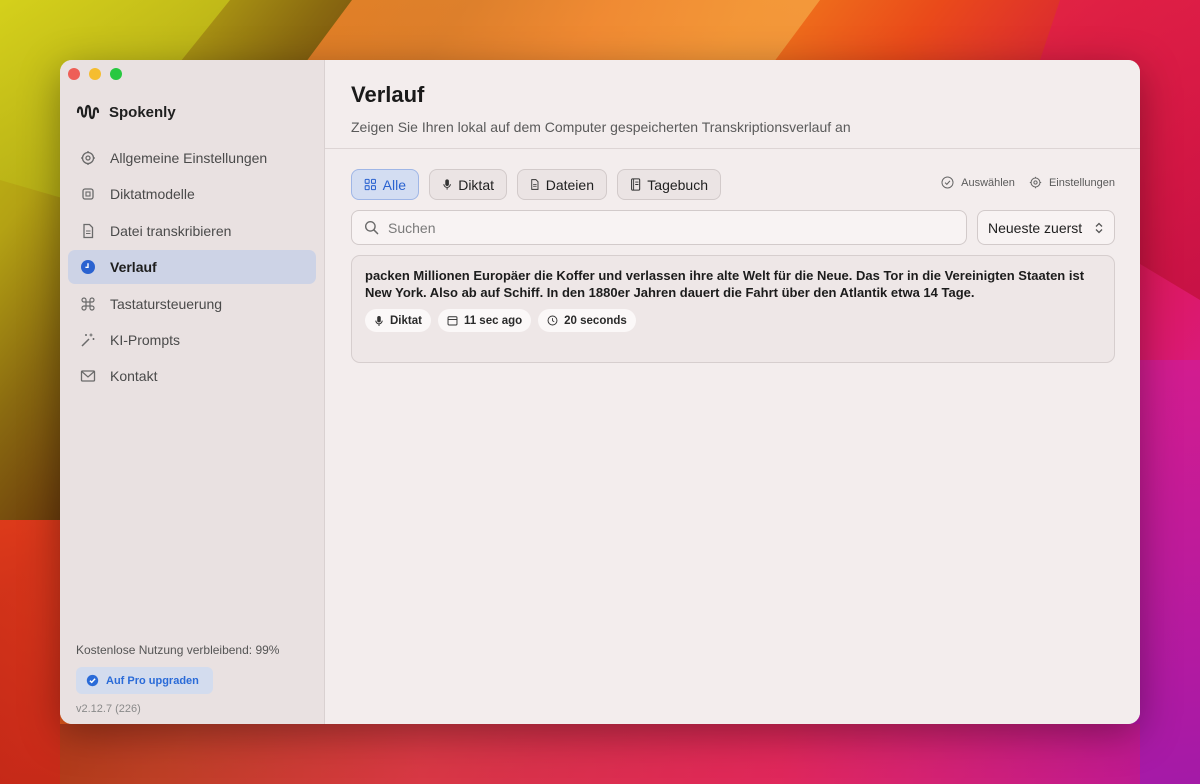 This screenshot has height=784, width=1200. I want to click on entry-type-badge: Diktat, so click(398, 321).